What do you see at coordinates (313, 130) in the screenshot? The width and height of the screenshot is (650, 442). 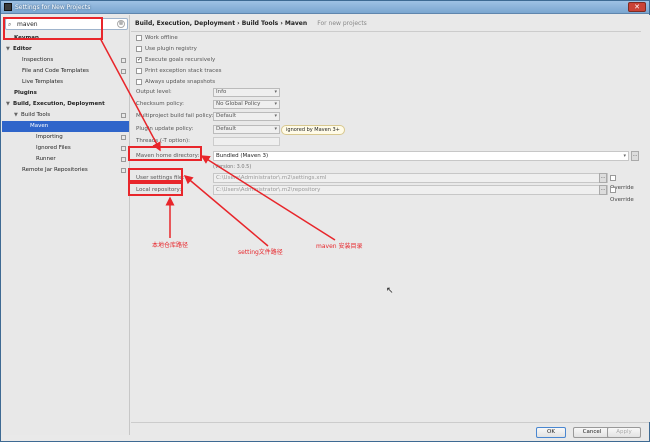 I see `ignored-by-maven3-badge: ignored by Maven 3+` at bounding box center [313, 130].